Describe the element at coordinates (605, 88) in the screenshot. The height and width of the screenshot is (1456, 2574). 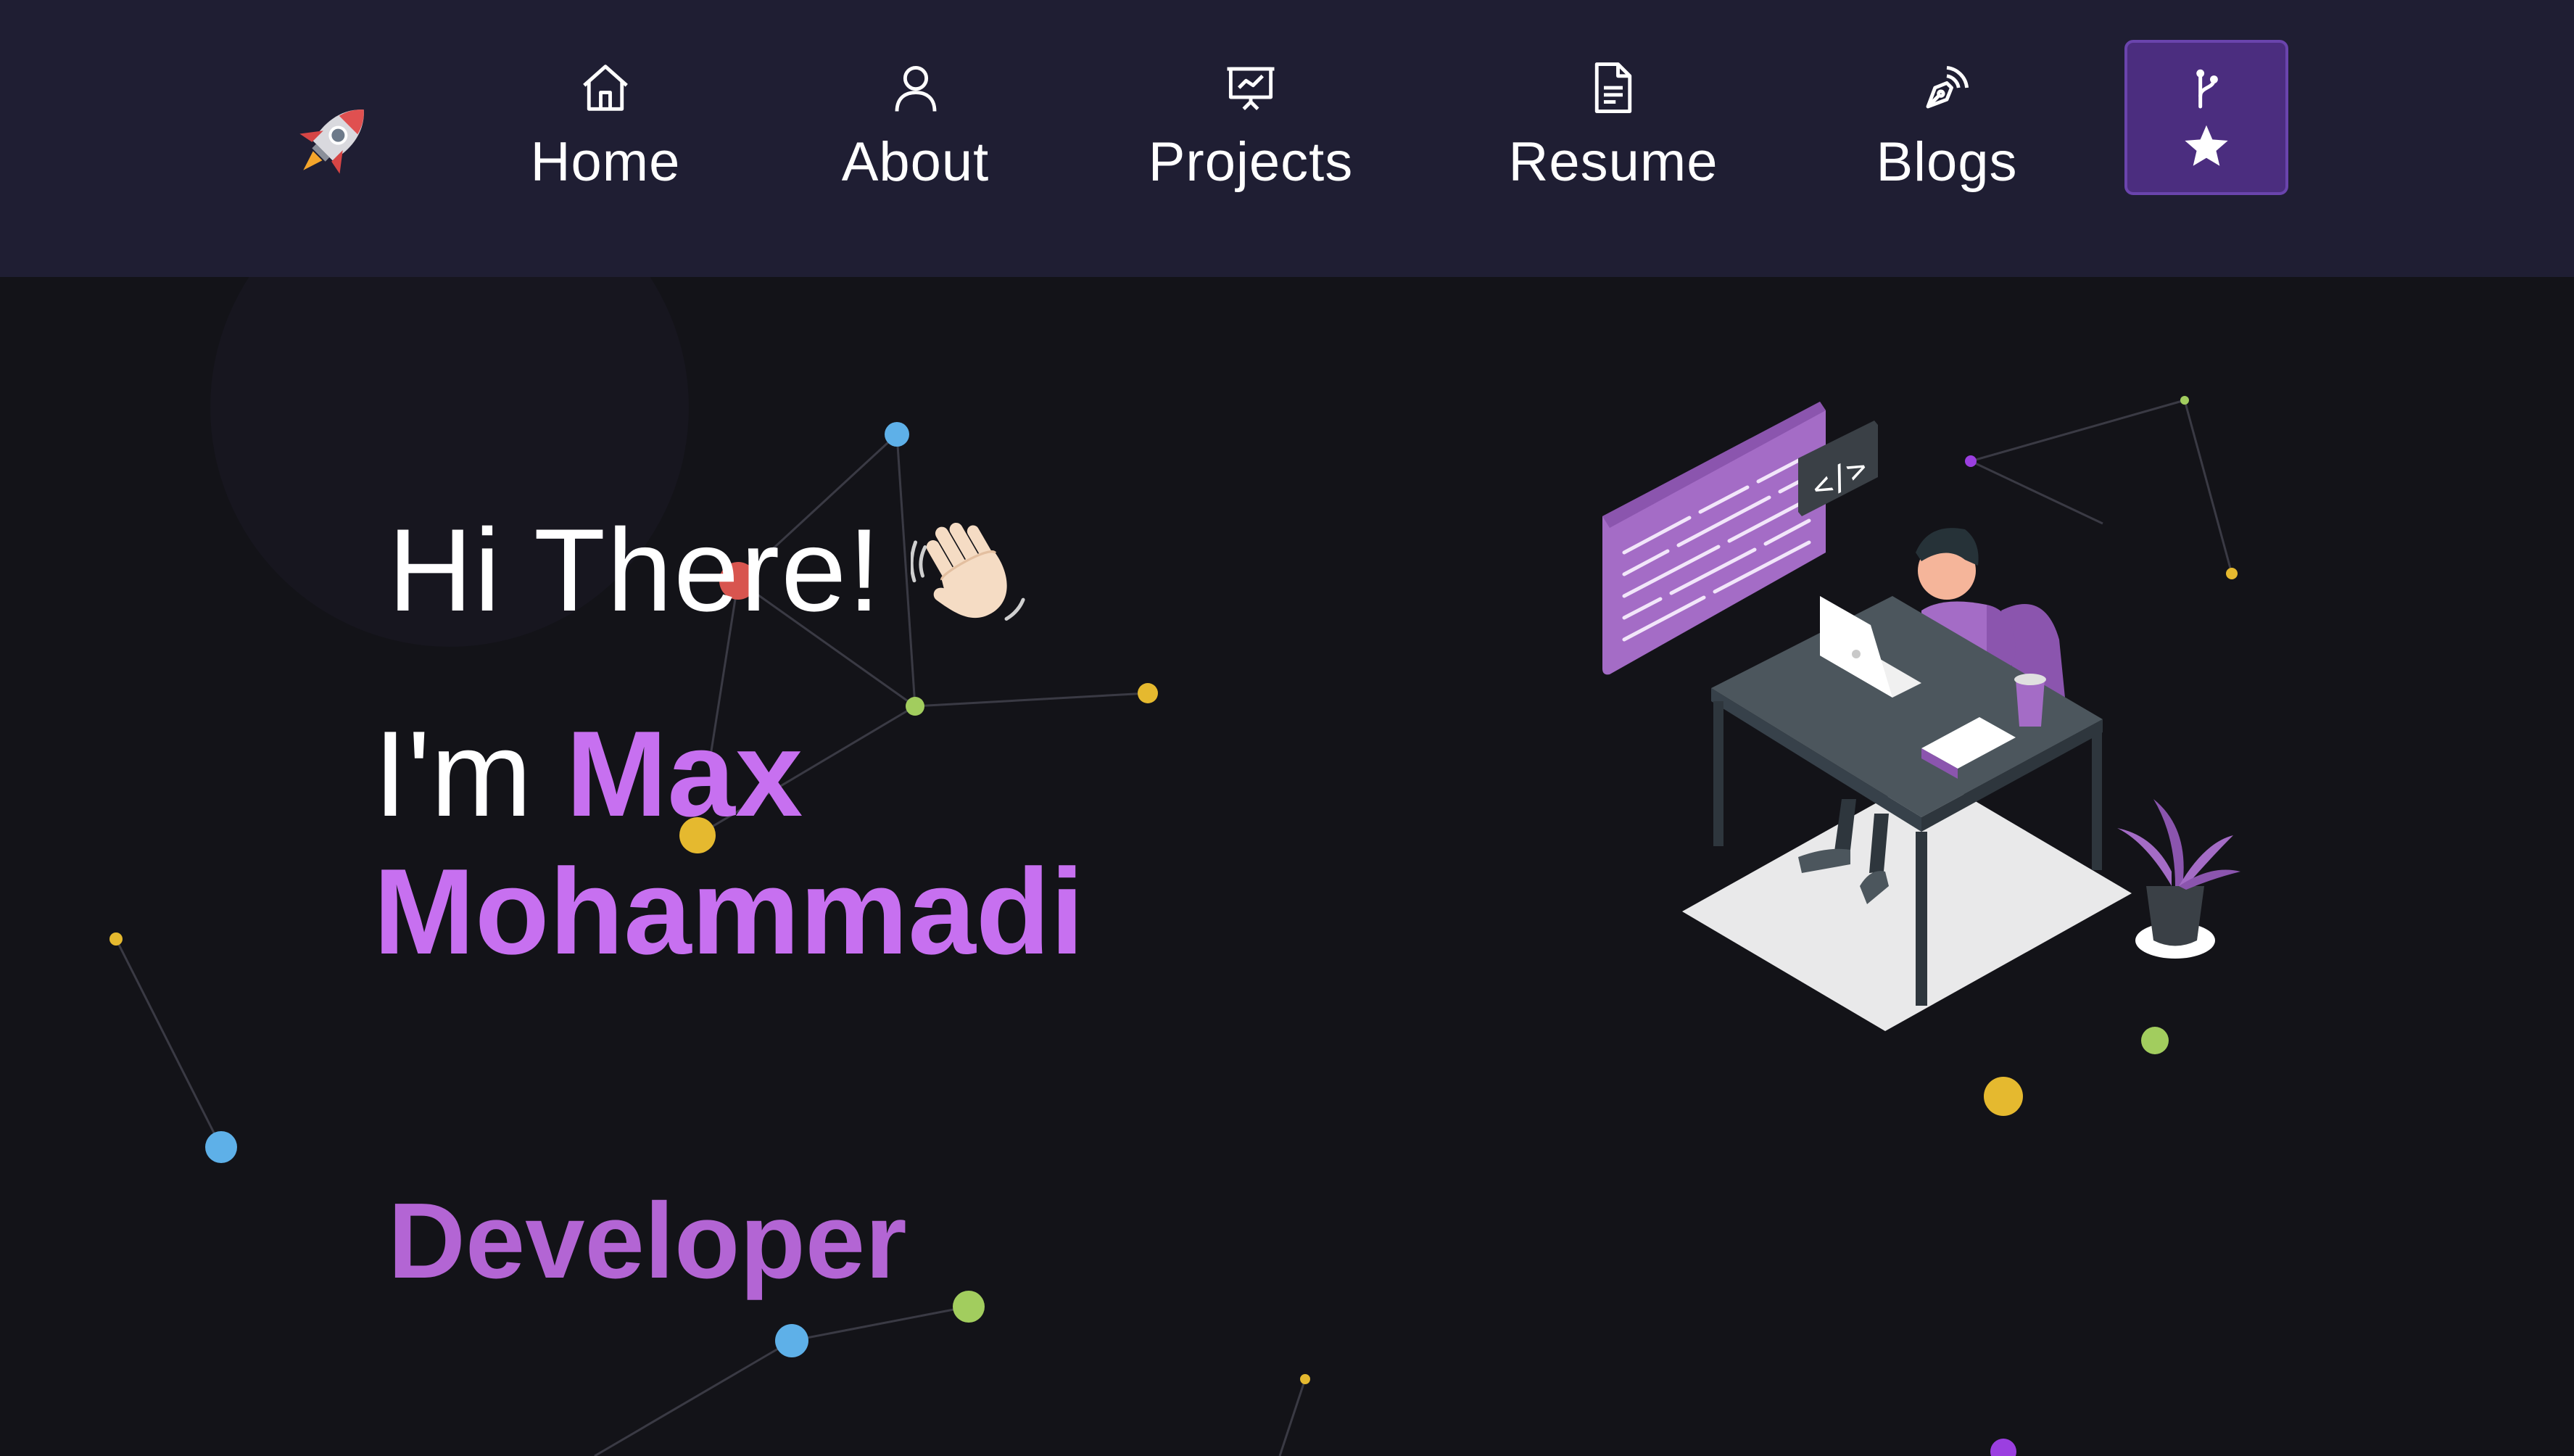
I see `home-icon` at that location.